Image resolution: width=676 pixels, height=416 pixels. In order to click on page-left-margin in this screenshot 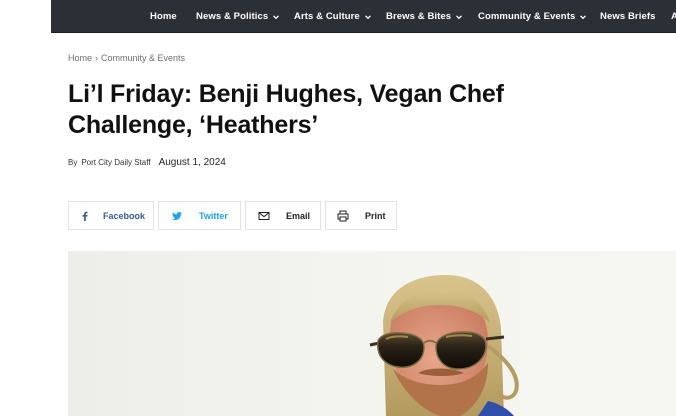, I will do `click(25, 208)`.